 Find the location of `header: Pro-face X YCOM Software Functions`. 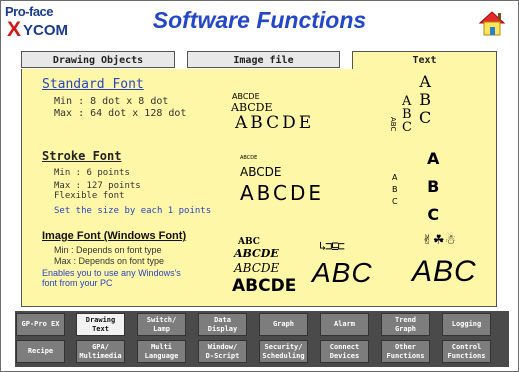

header: Pro-face X YCOM Software Functions is located at coordinates (259, 22).